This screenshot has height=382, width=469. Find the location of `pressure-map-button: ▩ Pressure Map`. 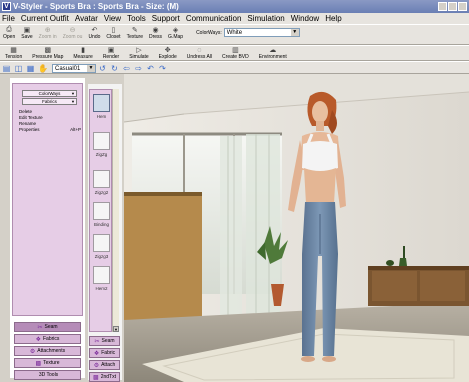

pressure-map-button: ▩ Pressure Map is located at coordinates (47, 53).